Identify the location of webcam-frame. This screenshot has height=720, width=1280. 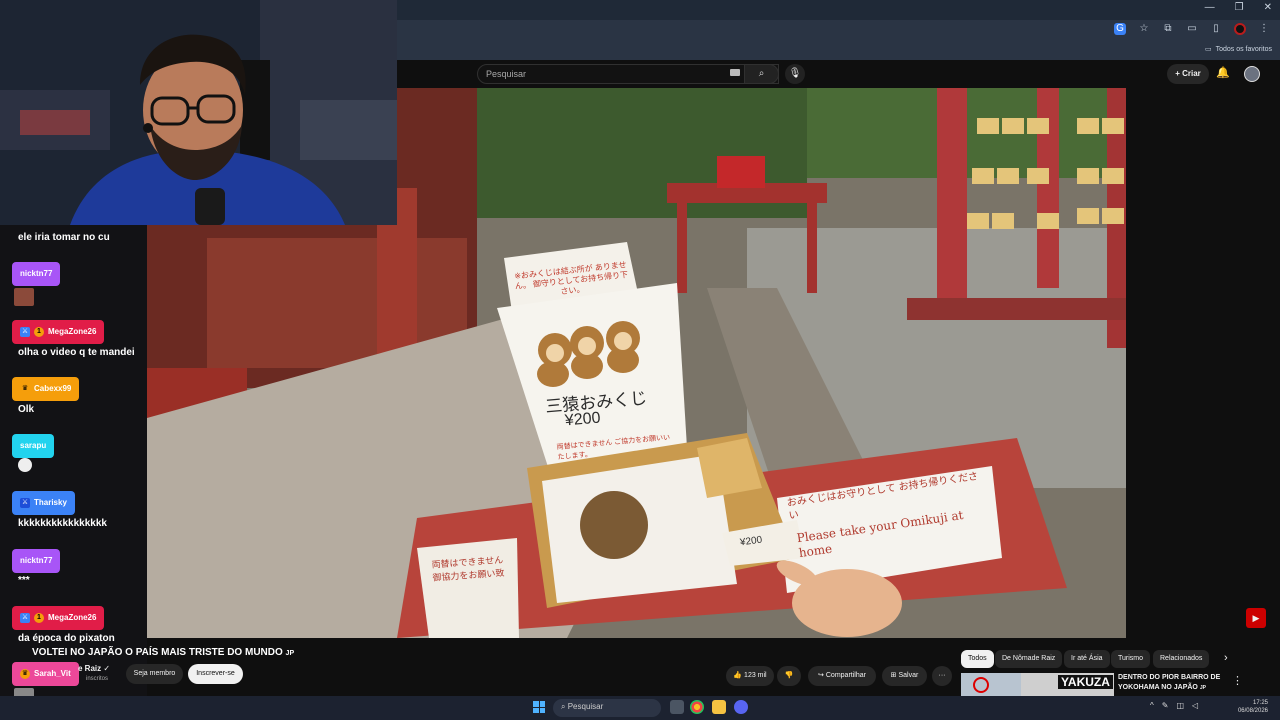
(198, 112).